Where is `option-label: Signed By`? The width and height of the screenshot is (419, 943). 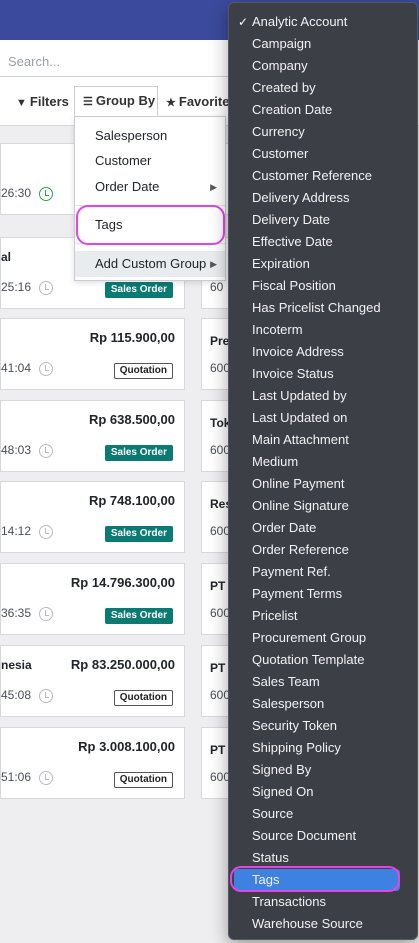 option-label: Signed By is located at coordinates (282, 769).